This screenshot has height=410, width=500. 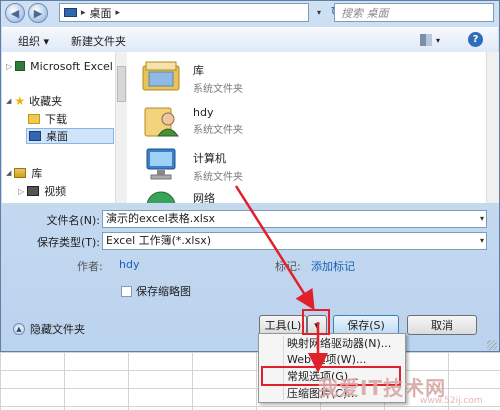 I want to click on hide-folders-label: 隐藏文件夹, so click(x=57, y=329).